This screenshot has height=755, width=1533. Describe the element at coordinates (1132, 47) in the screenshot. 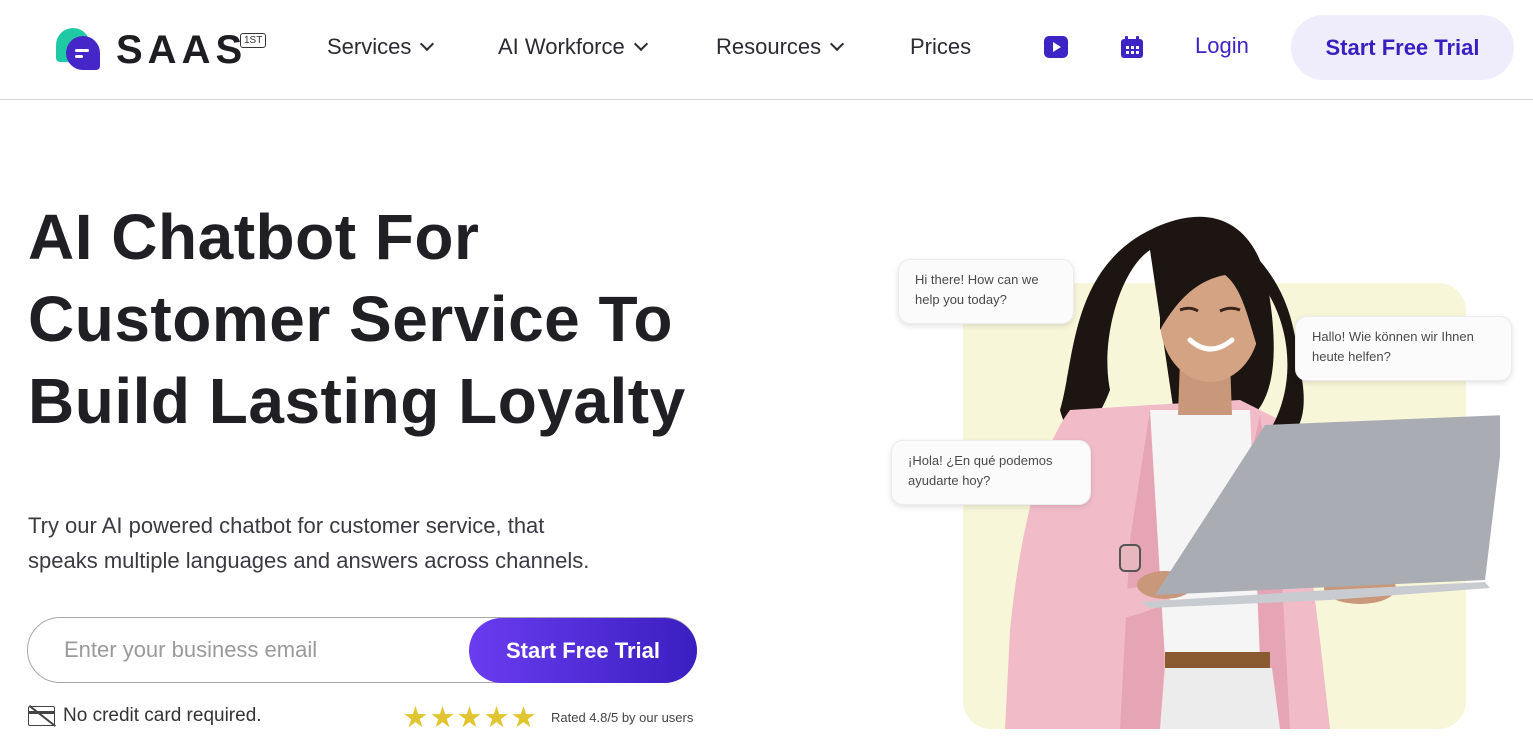

I see `calendar-icon` at that location.